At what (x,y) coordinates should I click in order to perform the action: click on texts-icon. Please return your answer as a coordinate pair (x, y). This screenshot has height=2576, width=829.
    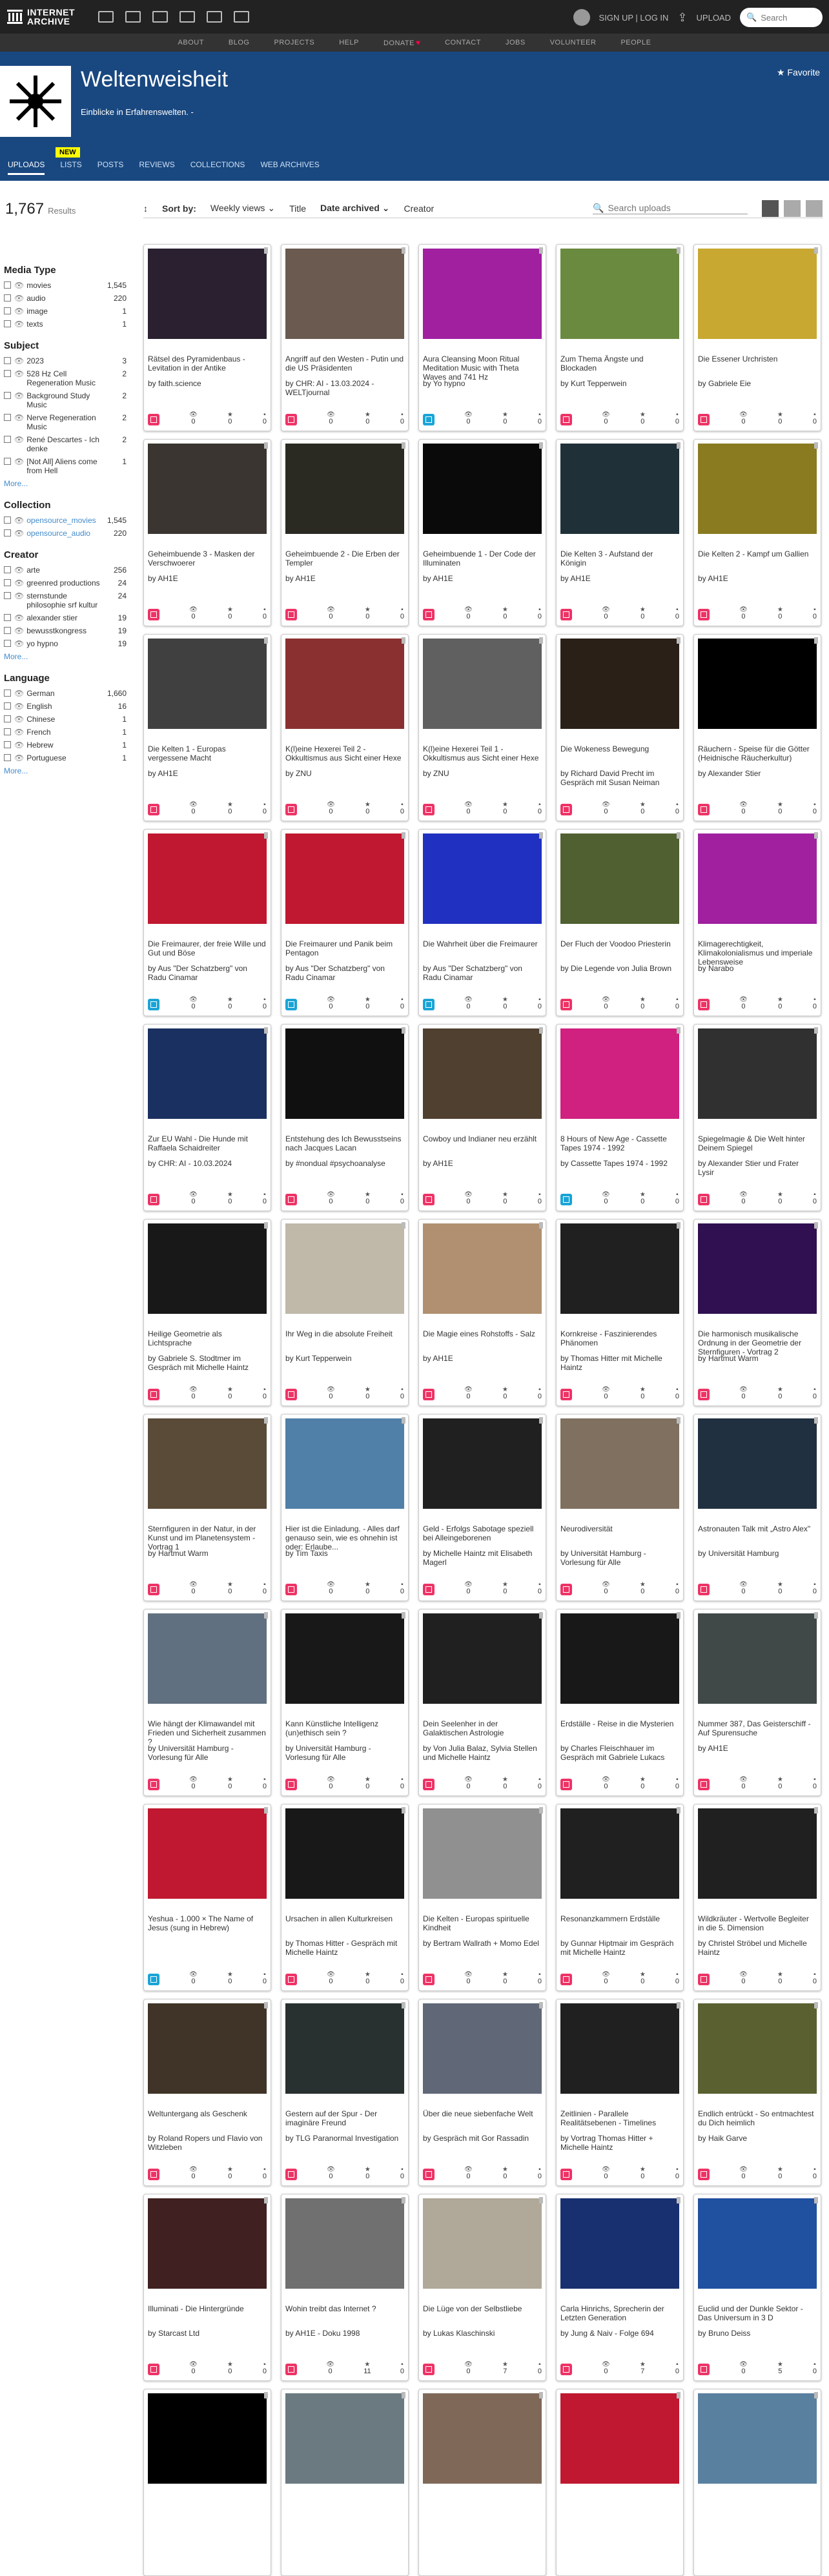
    Looking at the image, I should click on (133, 17).